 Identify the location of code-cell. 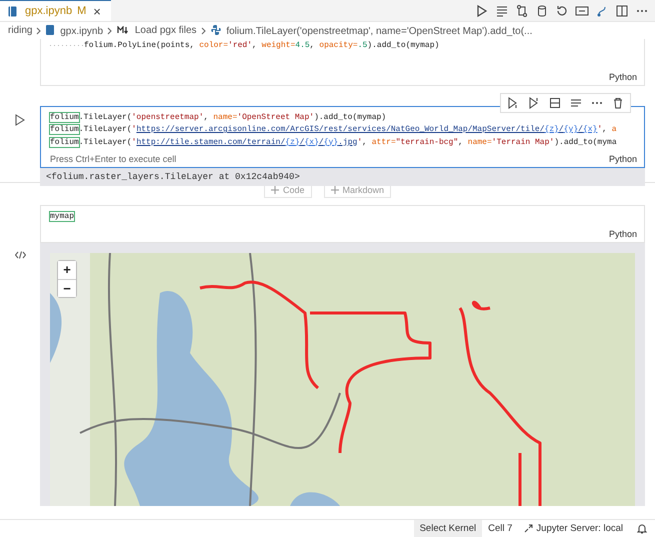
(342, 137).